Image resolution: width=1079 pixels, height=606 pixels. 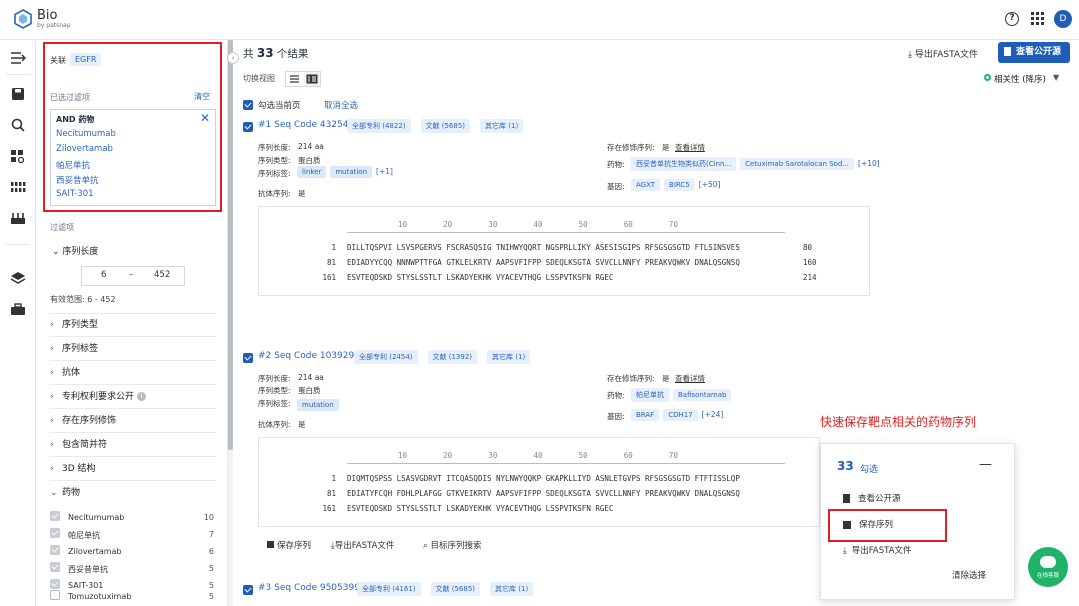 What do you see at coordinates (969, 575) in the screenshot?
I see `clear-selection-button: 清除选择` at bounding box center [969, 575].